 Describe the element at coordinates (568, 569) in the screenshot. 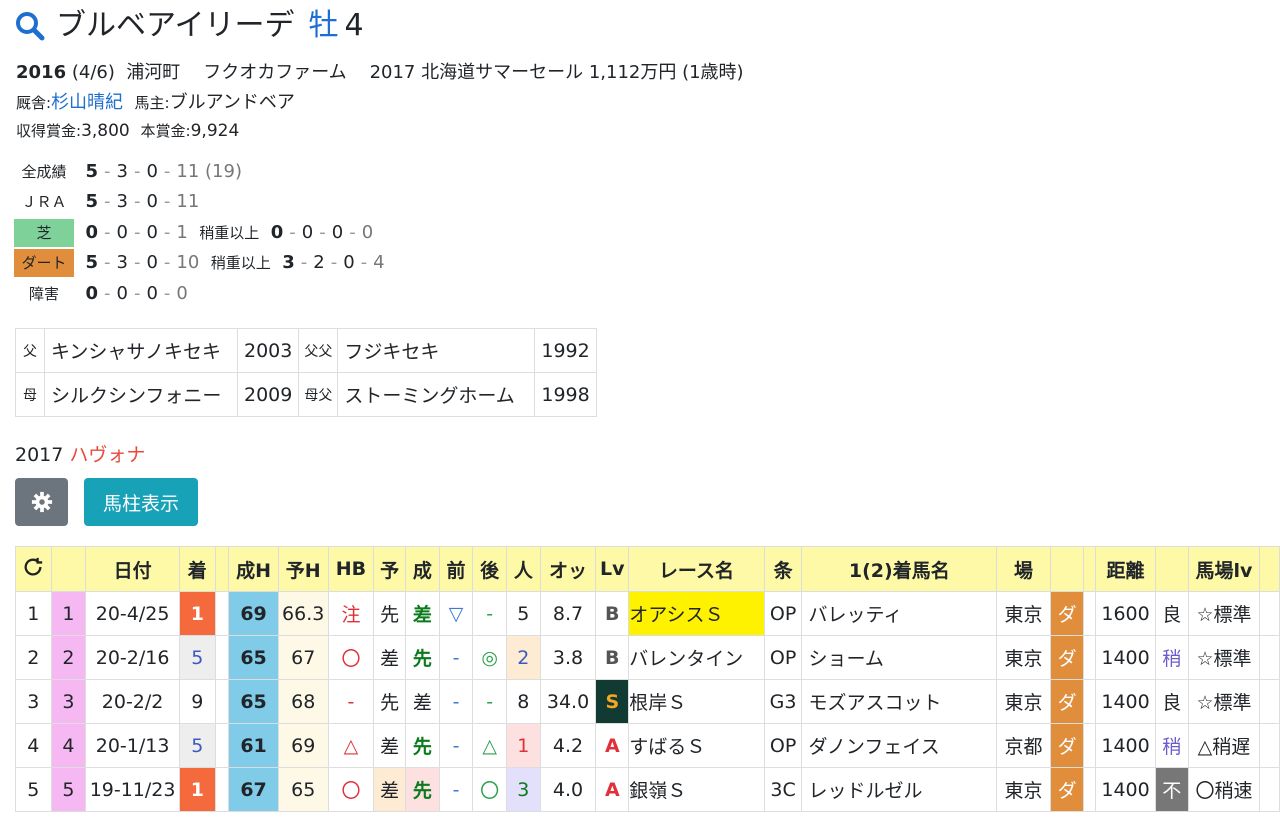

I see `column-header: オッ` at that location.